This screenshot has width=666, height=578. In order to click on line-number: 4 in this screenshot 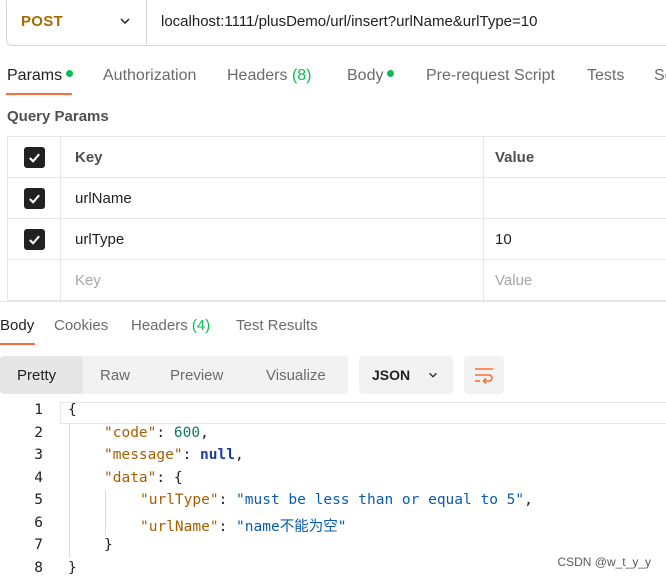, I will do `click(38, 477)`.